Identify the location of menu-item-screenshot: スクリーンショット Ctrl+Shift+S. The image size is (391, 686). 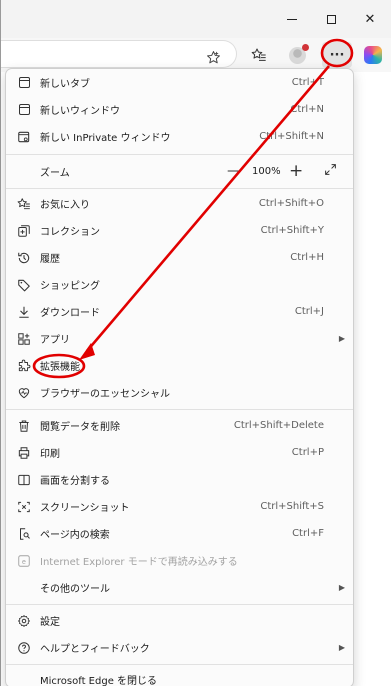
(179, 506).